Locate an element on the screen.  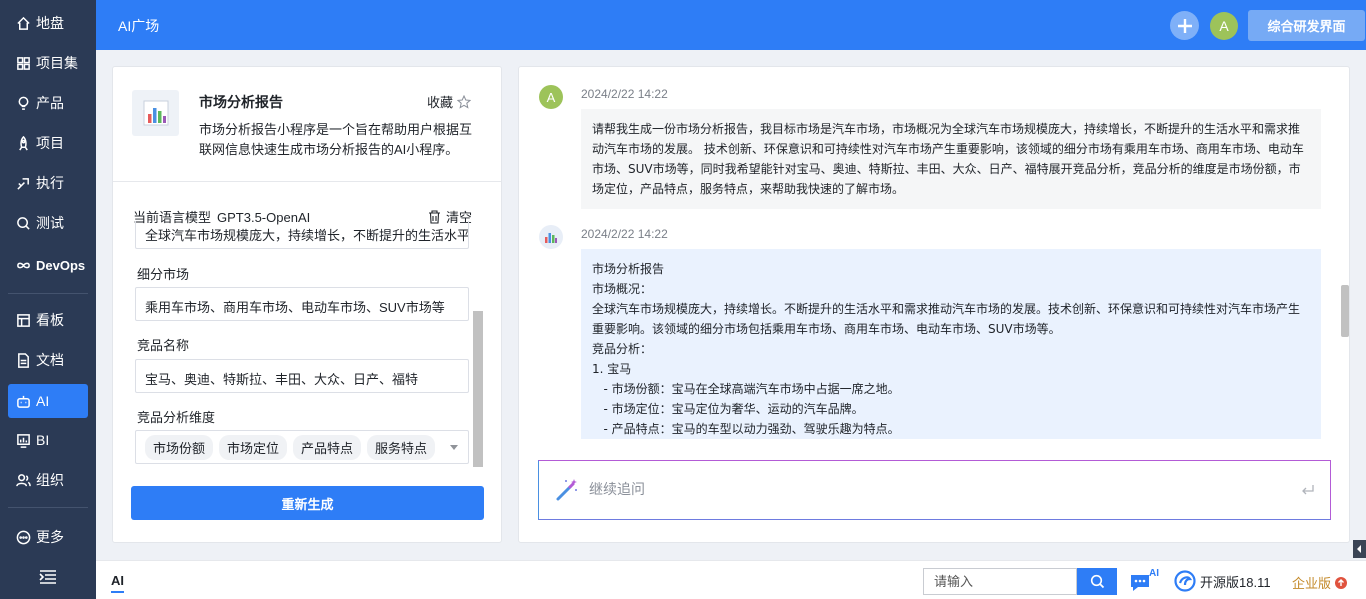
footer-tab-ai: AI is located at coordinates (117, 583).